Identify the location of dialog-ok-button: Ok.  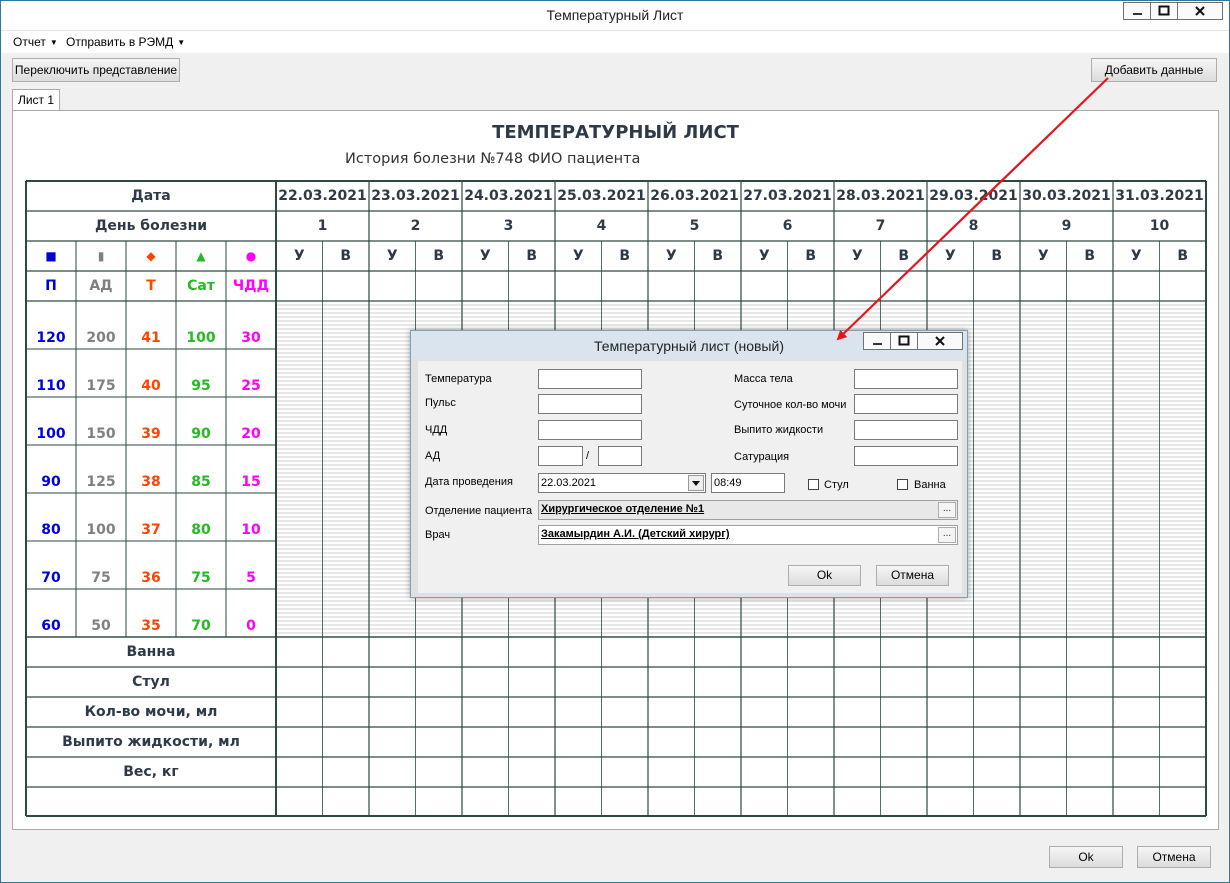
(824, 575).